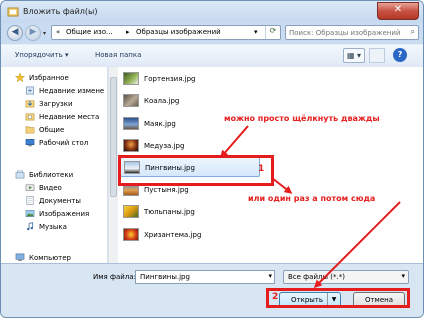 This screenshot has height=318, width=424. I want to click on forward-arrow-icon: ▶, so click(33, 32).